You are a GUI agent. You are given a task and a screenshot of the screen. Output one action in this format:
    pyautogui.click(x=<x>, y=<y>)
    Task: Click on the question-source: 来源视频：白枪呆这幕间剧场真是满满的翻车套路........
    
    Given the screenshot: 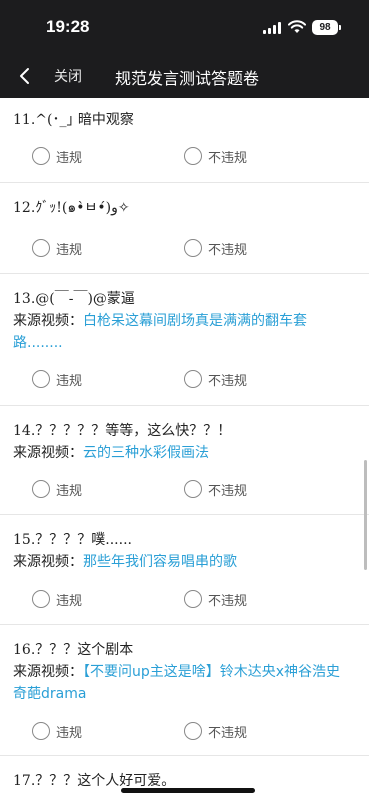 What is the action you would take?
    pyautogui.click(x=183, y=332)
    